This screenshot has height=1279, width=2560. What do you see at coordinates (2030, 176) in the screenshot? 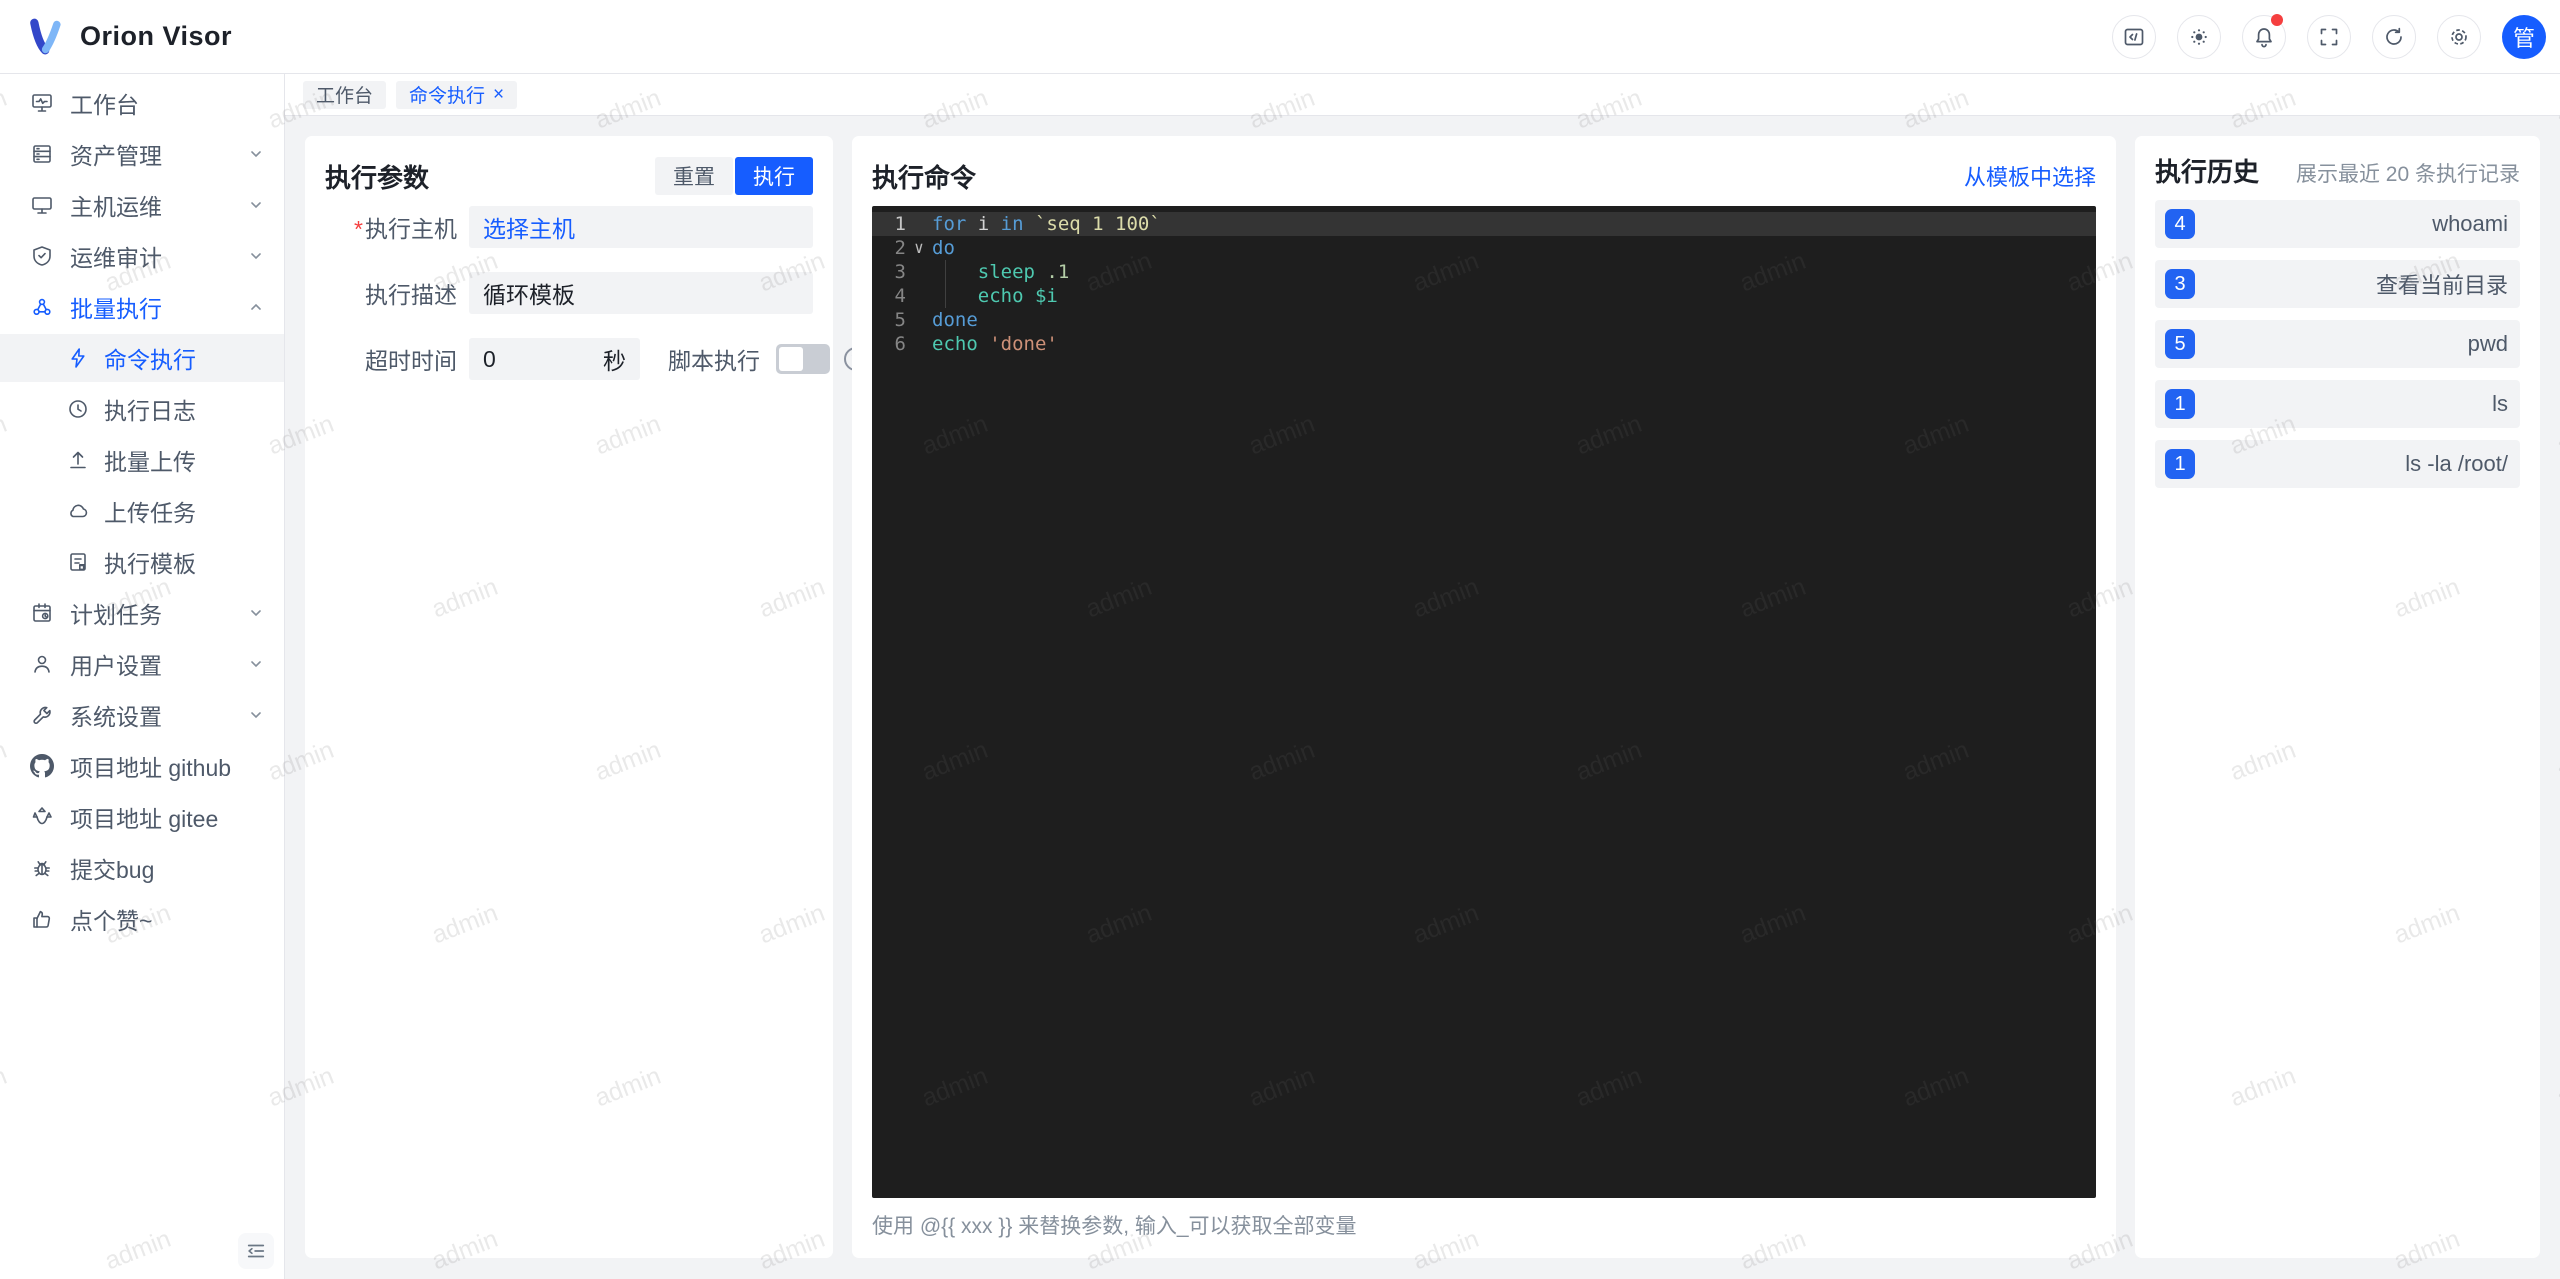
I see `select-from-template-link: 从模板中选择` at bounding box center [2030, 176].